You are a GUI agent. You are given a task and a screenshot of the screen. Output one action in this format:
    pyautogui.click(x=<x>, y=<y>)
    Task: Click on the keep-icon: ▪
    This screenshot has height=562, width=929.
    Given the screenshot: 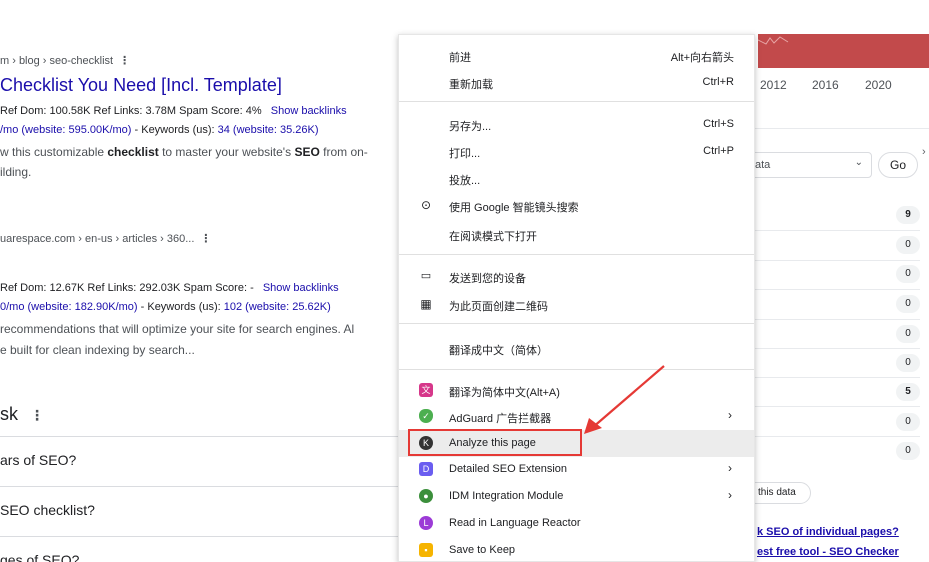 What is the action you would take?
    pyautogui.click(x=426, y=550)
    